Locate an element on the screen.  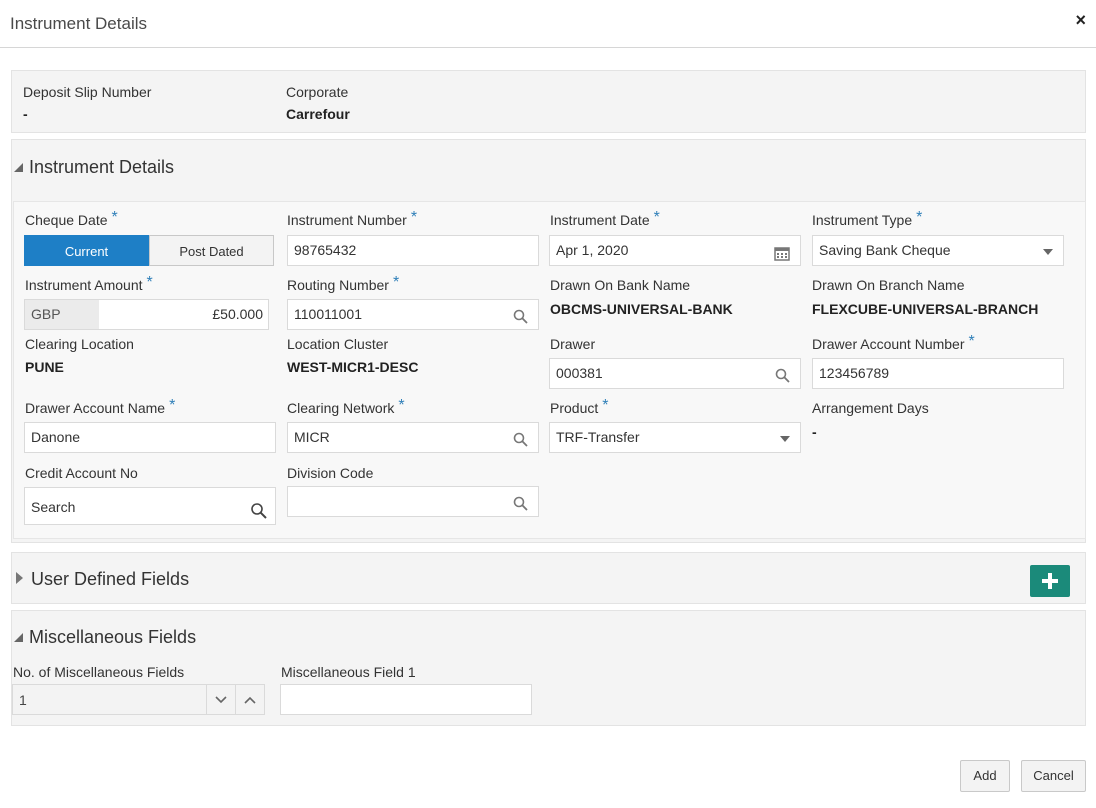
cheque-date-label: Cheque Date * is located at coordinates (71, 218).